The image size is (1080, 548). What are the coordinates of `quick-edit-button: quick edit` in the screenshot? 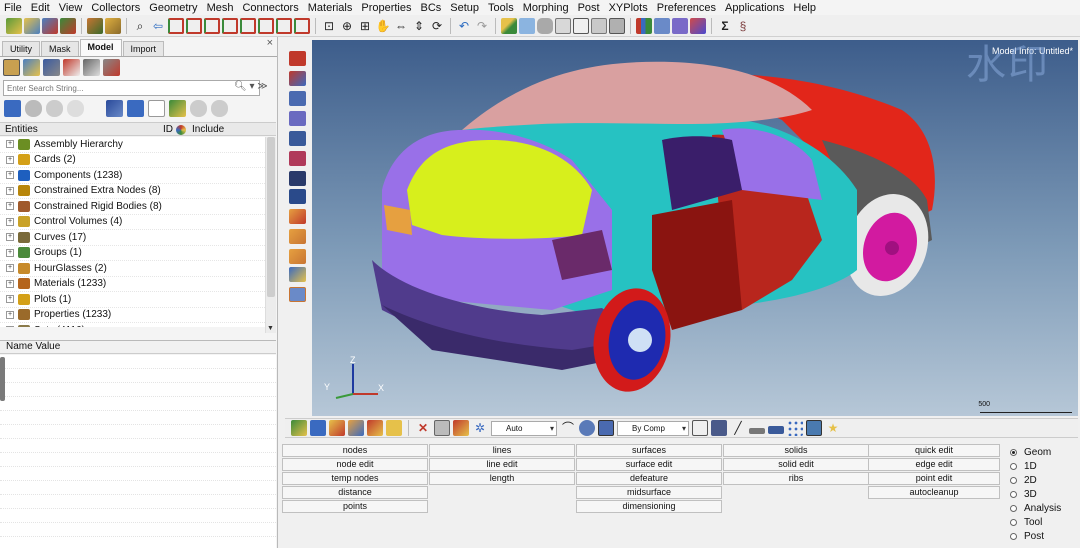 It's located at (934, 450).